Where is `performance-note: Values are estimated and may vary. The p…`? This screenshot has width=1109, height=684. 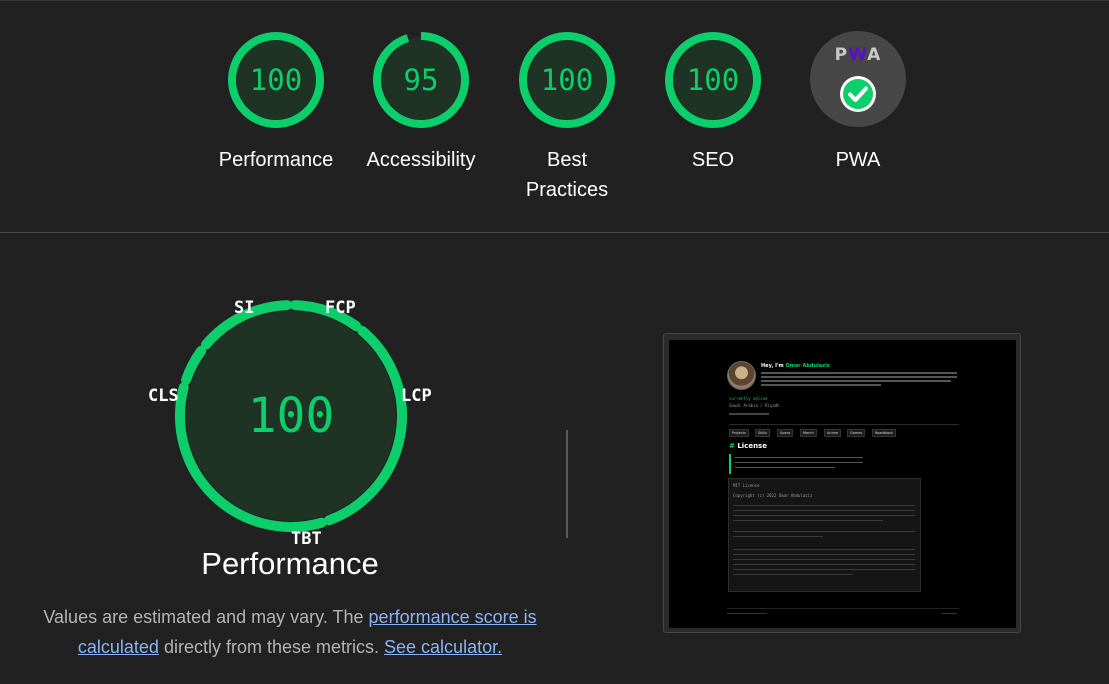 performance-note: Values are estimated and may vary. The p… is located at coordinates (290, 632).